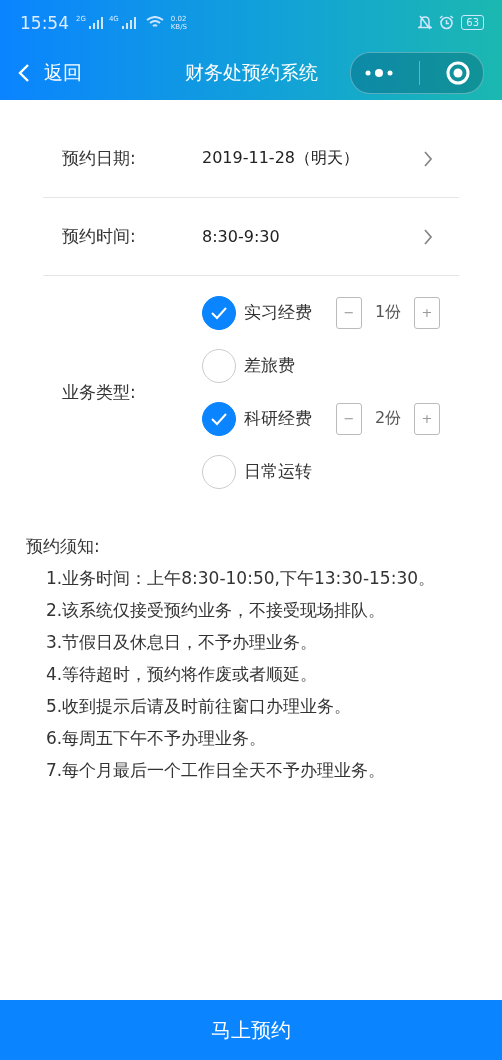 This screenshot has width=502, height=1060. I want to click on page-title: 财务处预约系统, so click(251, 72).